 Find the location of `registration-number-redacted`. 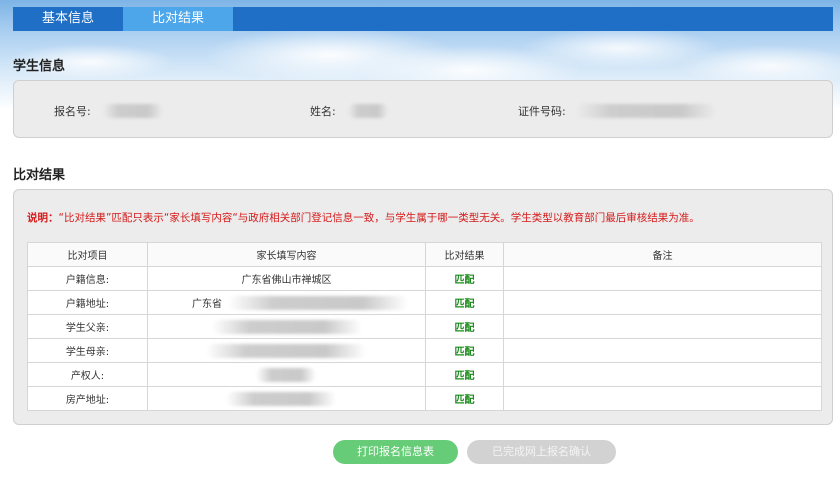

registration-number-redacted is located at coordinates (132, 111).